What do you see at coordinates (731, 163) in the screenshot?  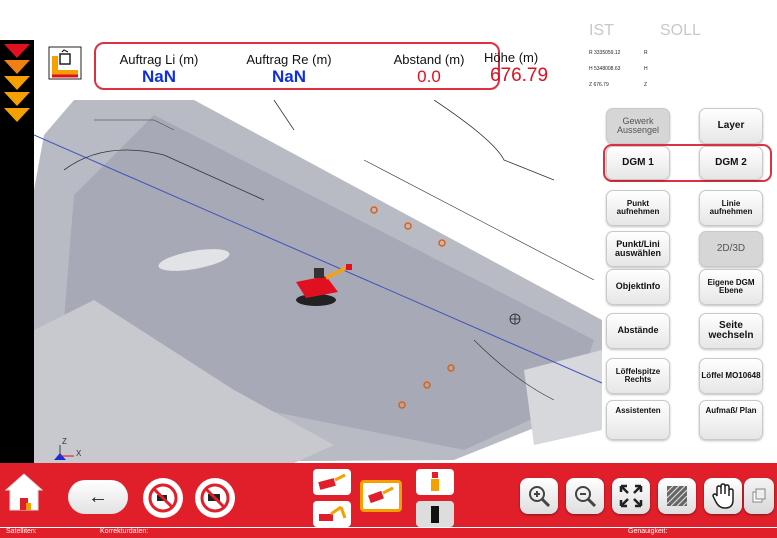 I see `dgm2-button: DGM 2` at bounding box center [731, 163].